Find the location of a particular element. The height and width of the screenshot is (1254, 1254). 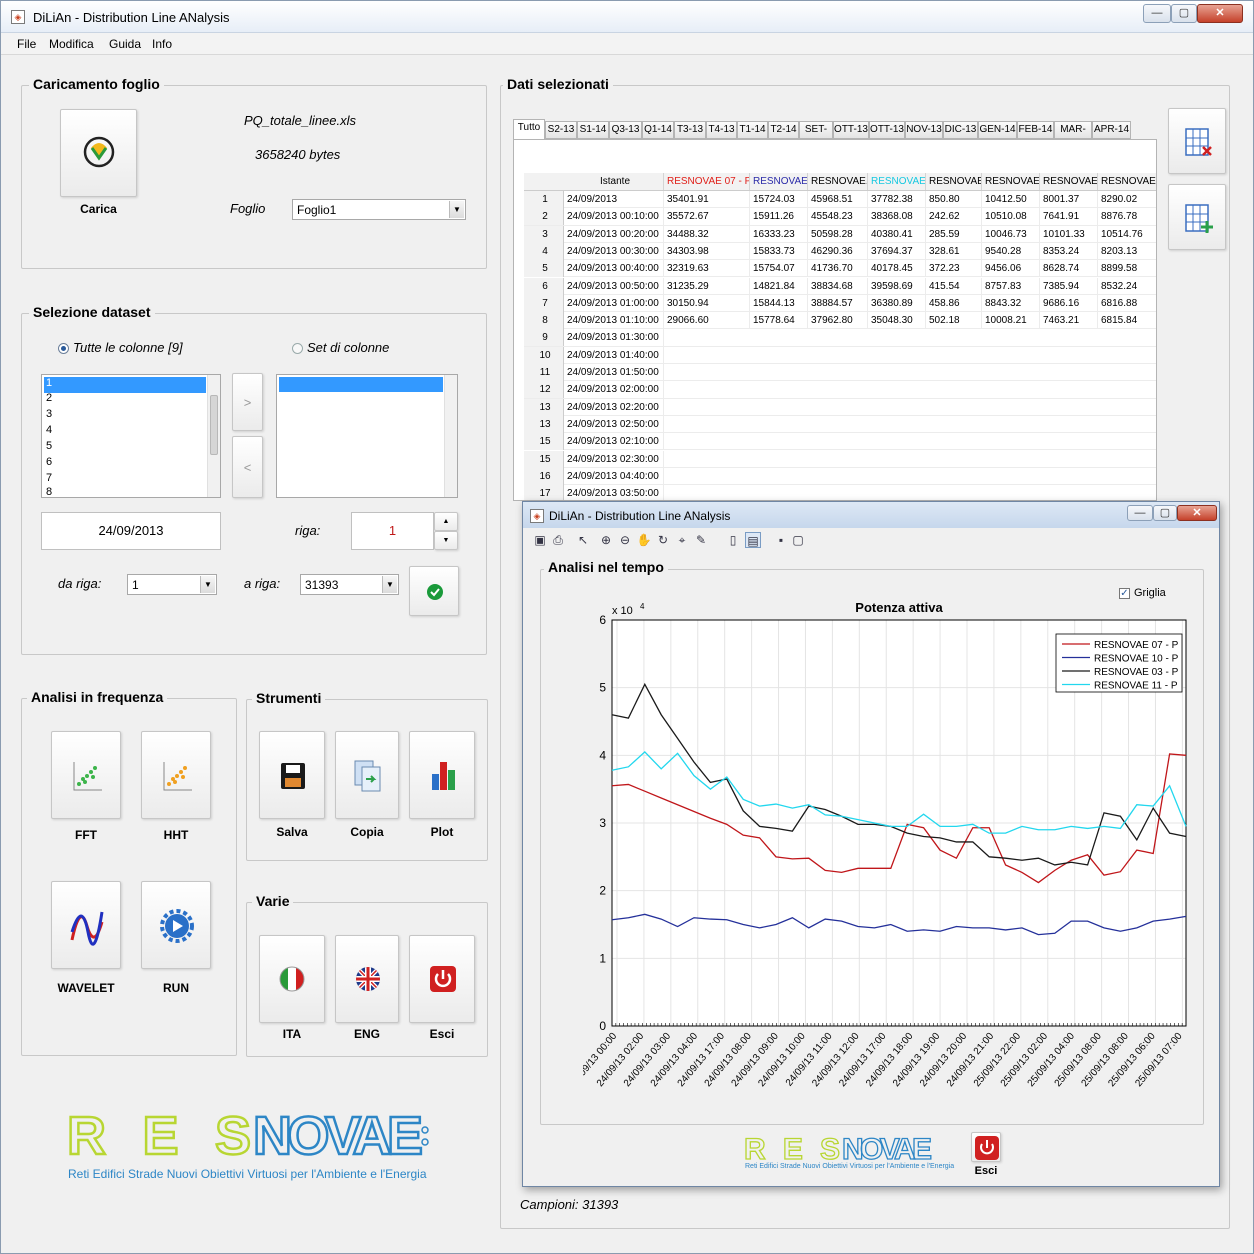

table-cell: 32319.63 is located at coordinates (707, 269).